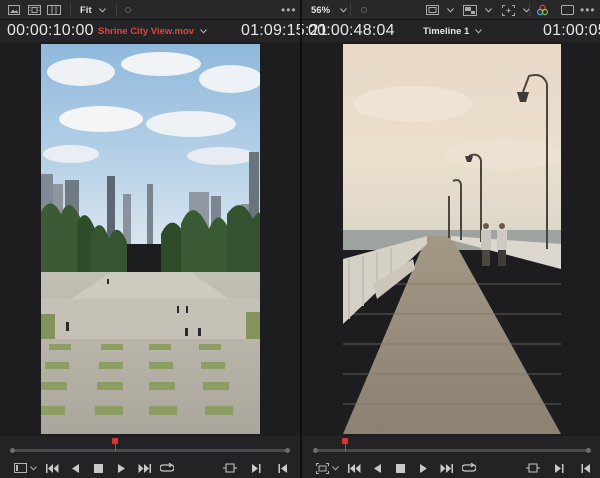 The width and height of the screenshot is (600, 478). Describe the element at coordinates (470, 10) in the screenshot. I see `viewer-mode-icon` at that location.